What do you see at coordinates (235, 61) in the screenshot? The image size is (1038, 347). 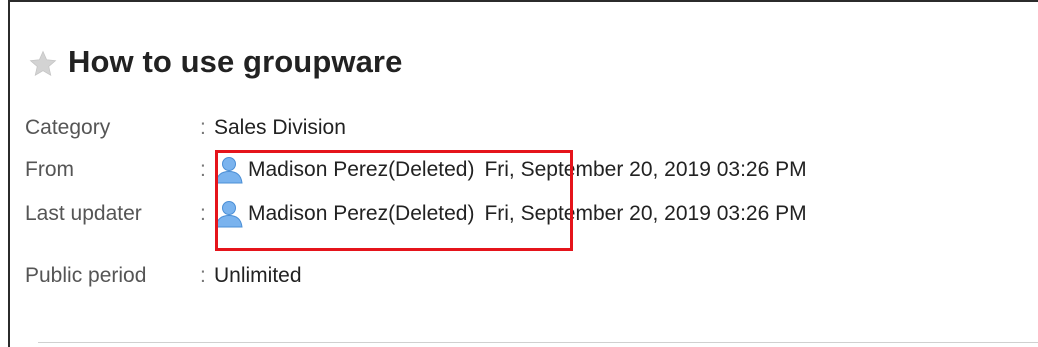 I see `page-title: How to use groupware` at bounding box center [235, 61].